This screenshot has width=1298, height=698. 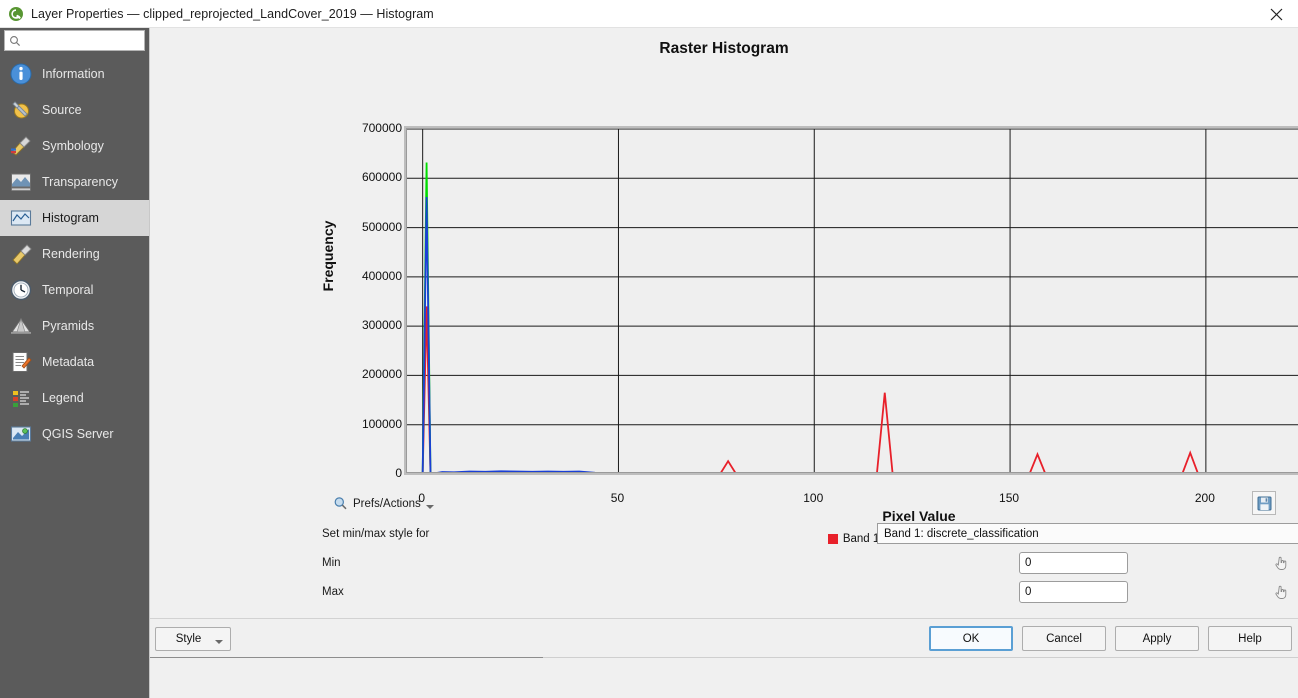 I want to click on style-button: Style, so click(x=193, y=639).